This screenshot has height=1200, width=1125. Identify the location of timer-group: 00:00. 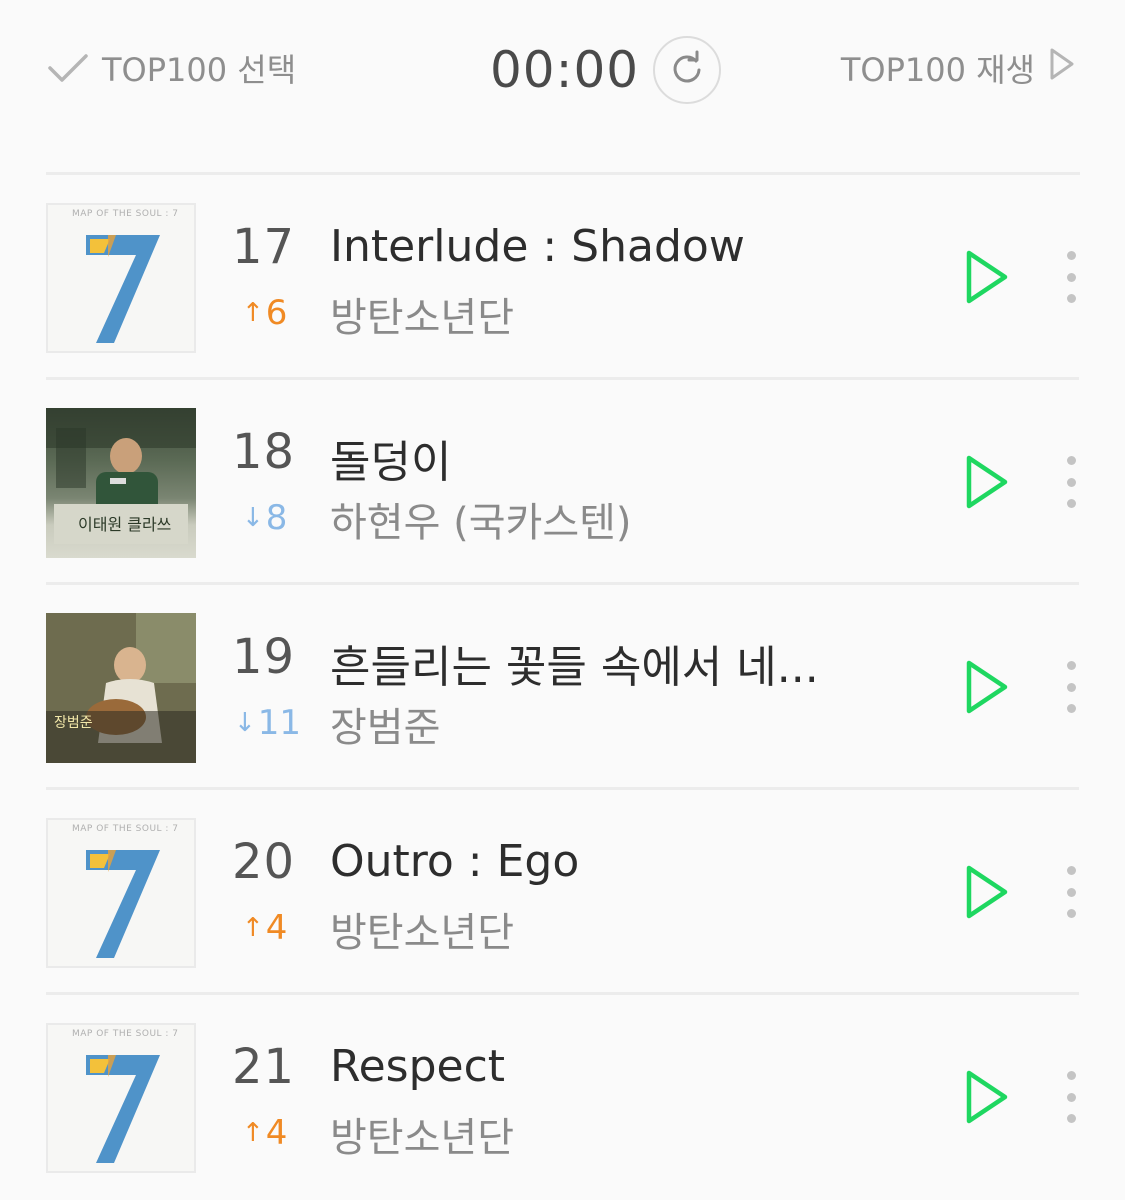
(606, 70).